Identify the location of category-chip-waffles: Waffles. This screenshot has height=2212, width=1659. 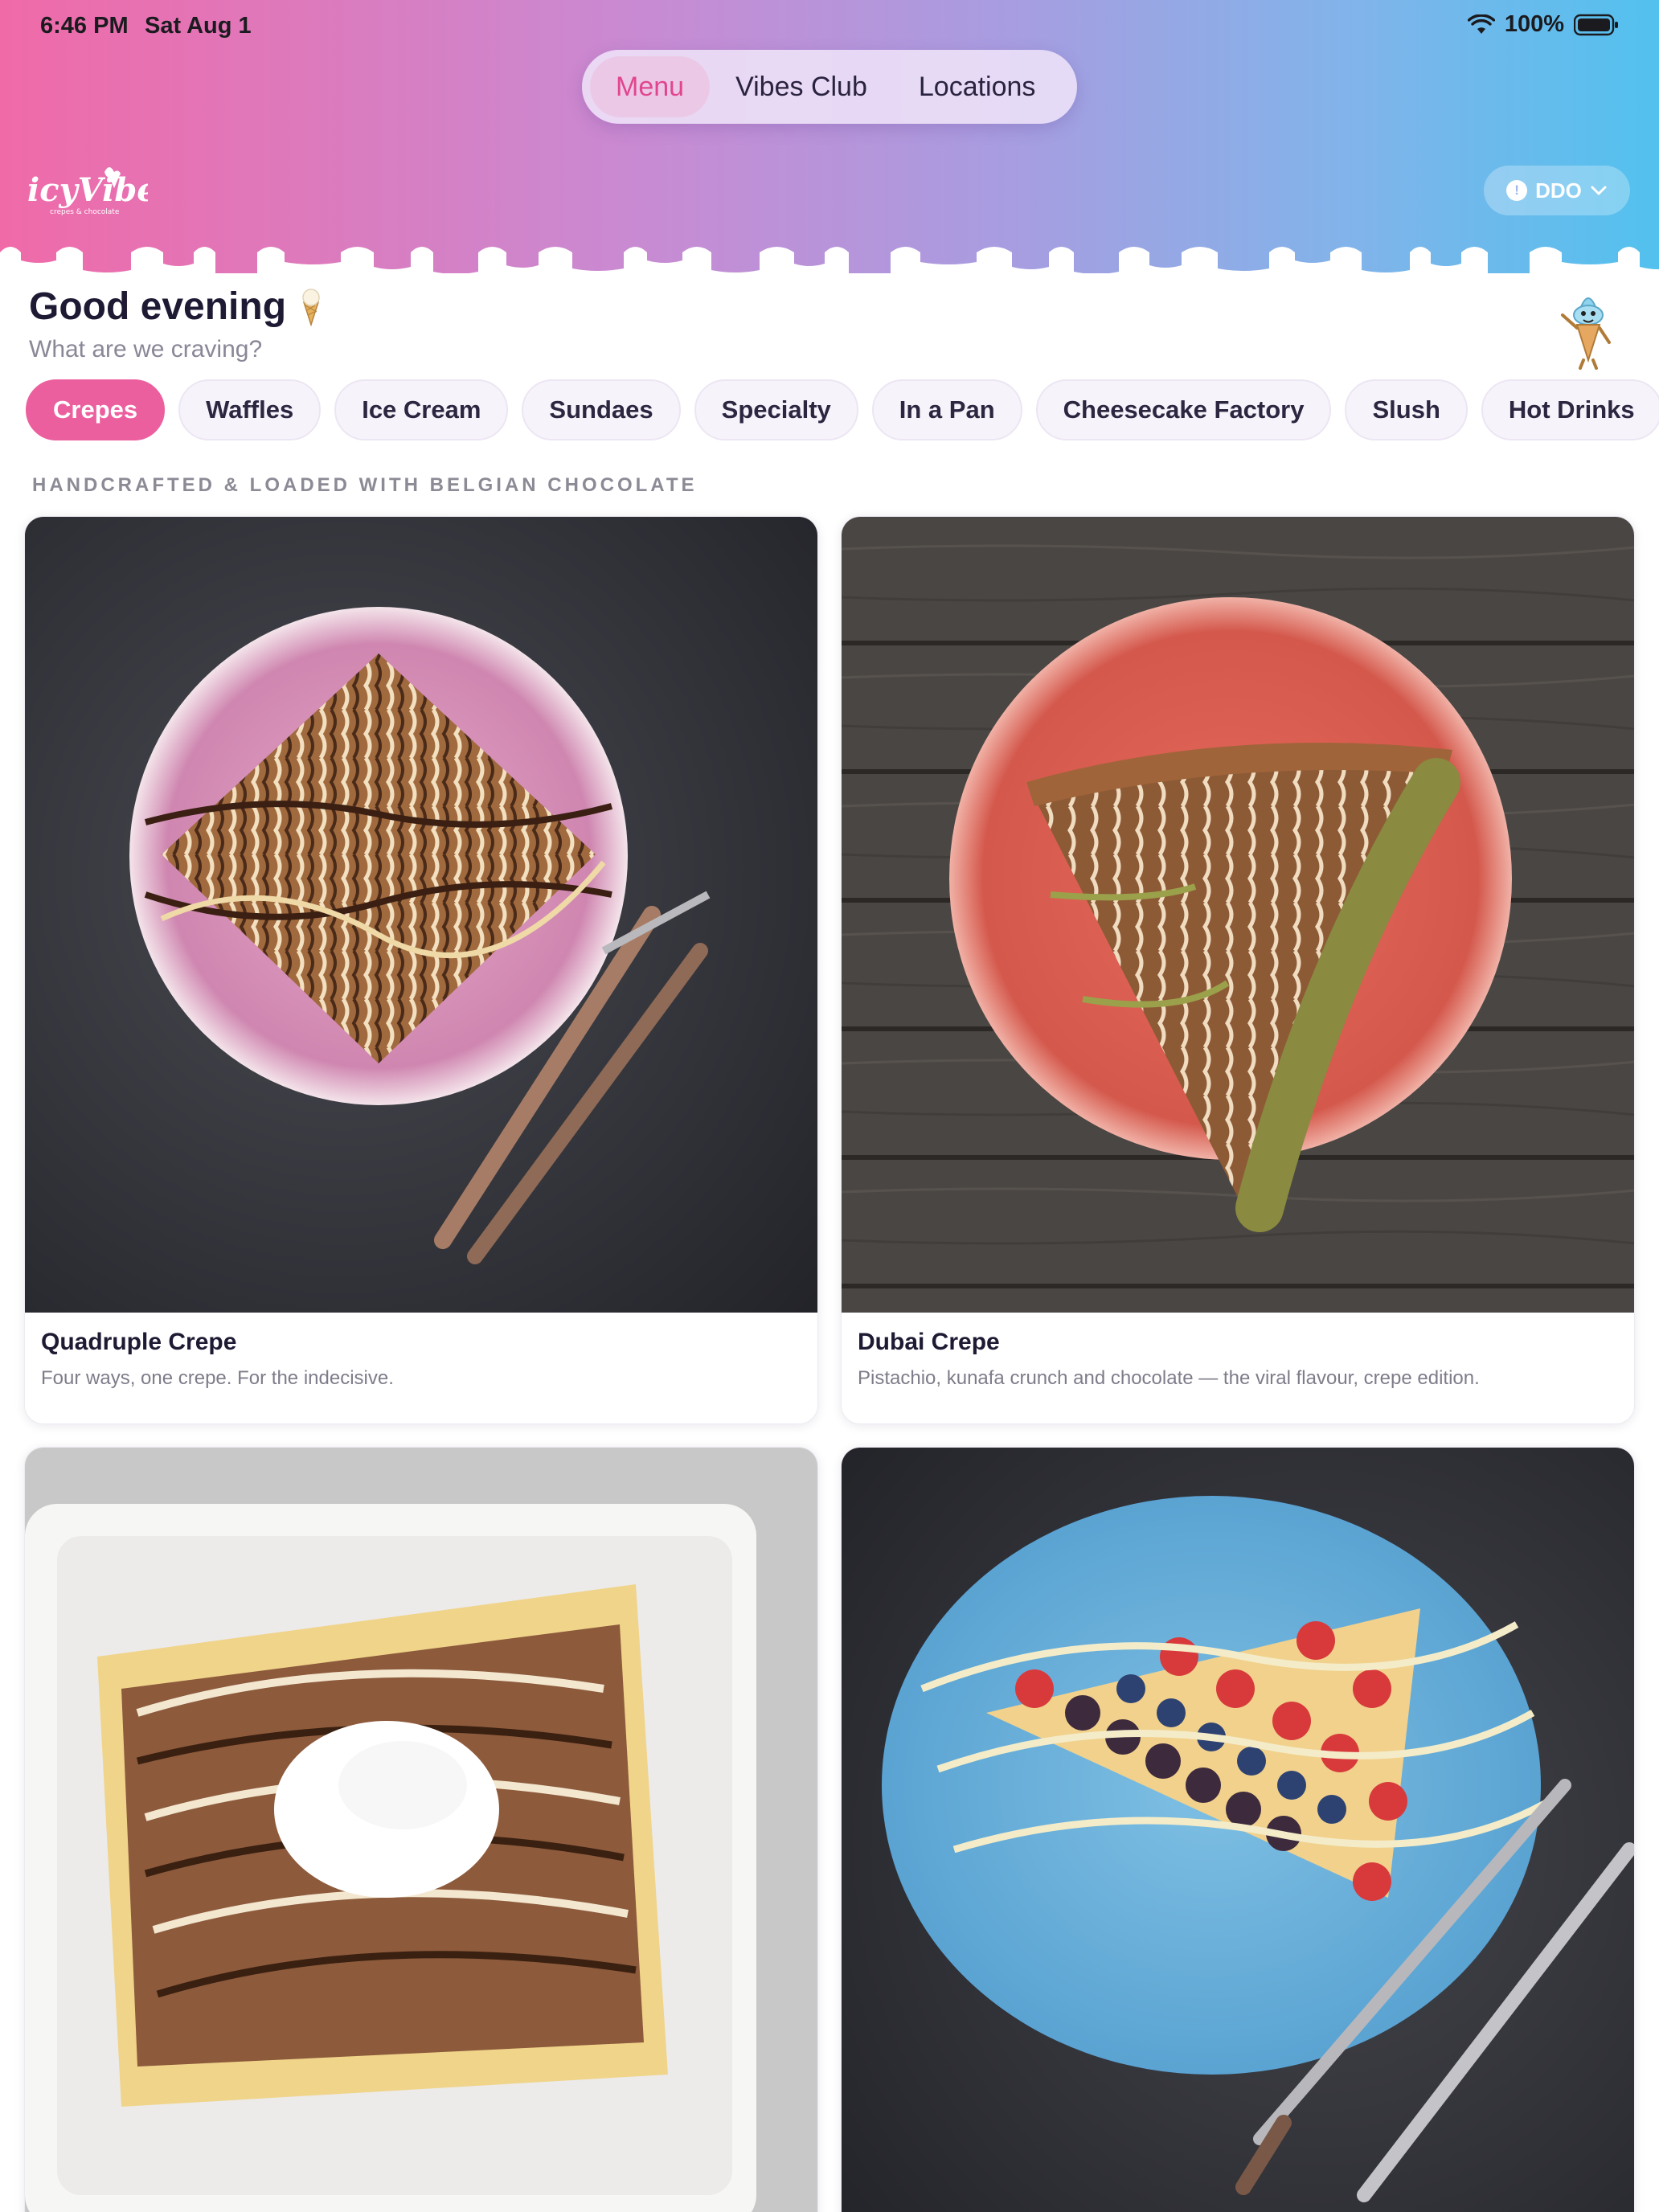
(250, 409).